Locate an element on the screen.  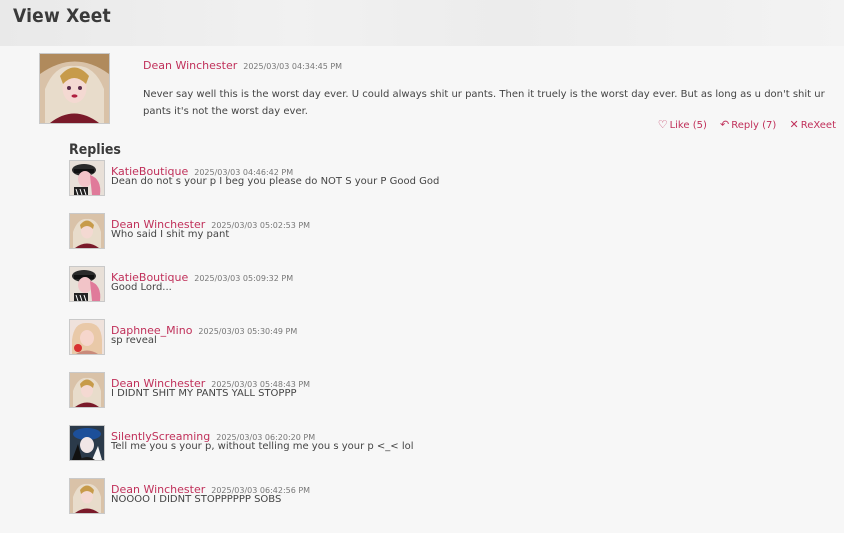
like-label: Like (5) is located at coordinates (688, 125).